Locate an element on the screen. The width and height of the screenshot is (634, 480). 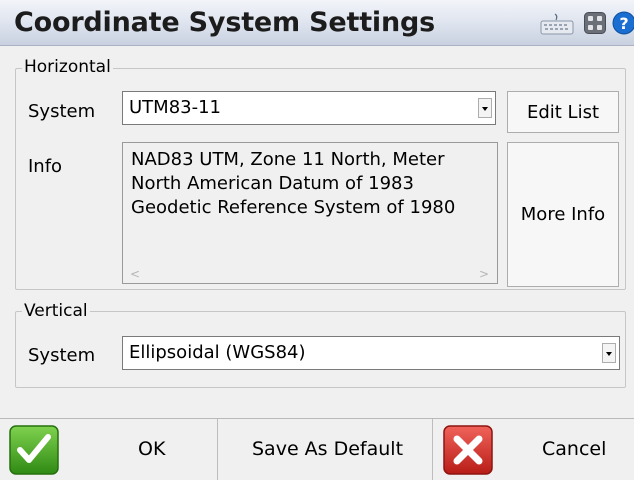
horizontal-legend: Horizontal is located at coordinates (67, 67).